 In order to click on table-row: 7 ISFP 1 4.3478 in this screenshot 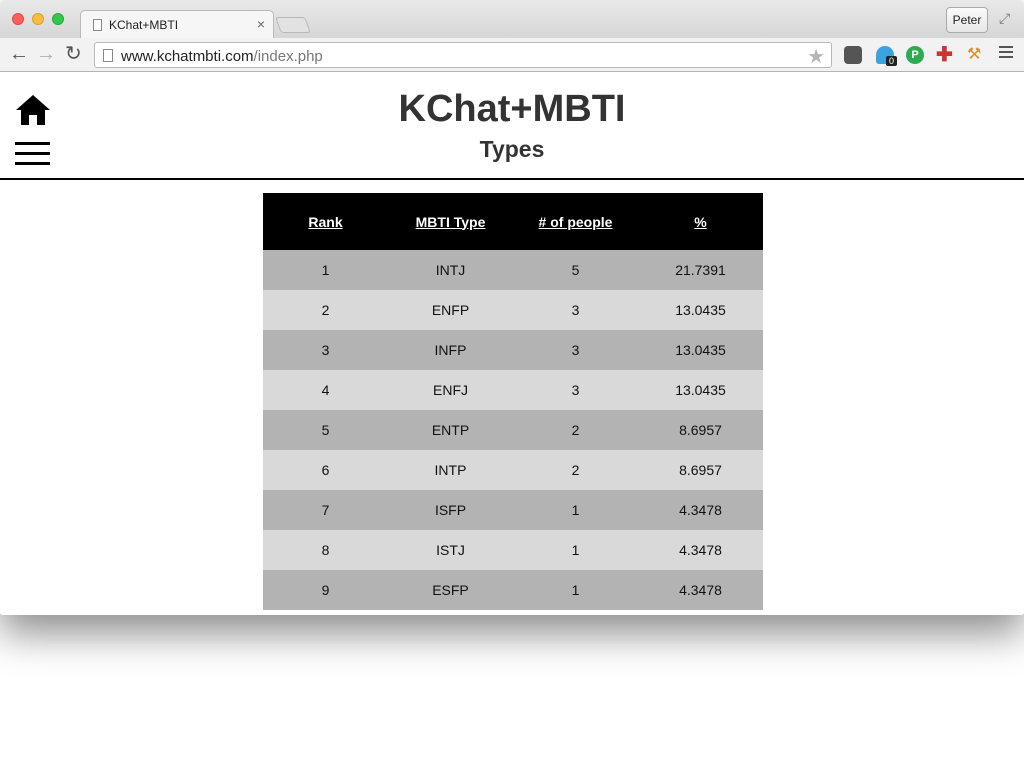, I will do `click(513, 510)`.